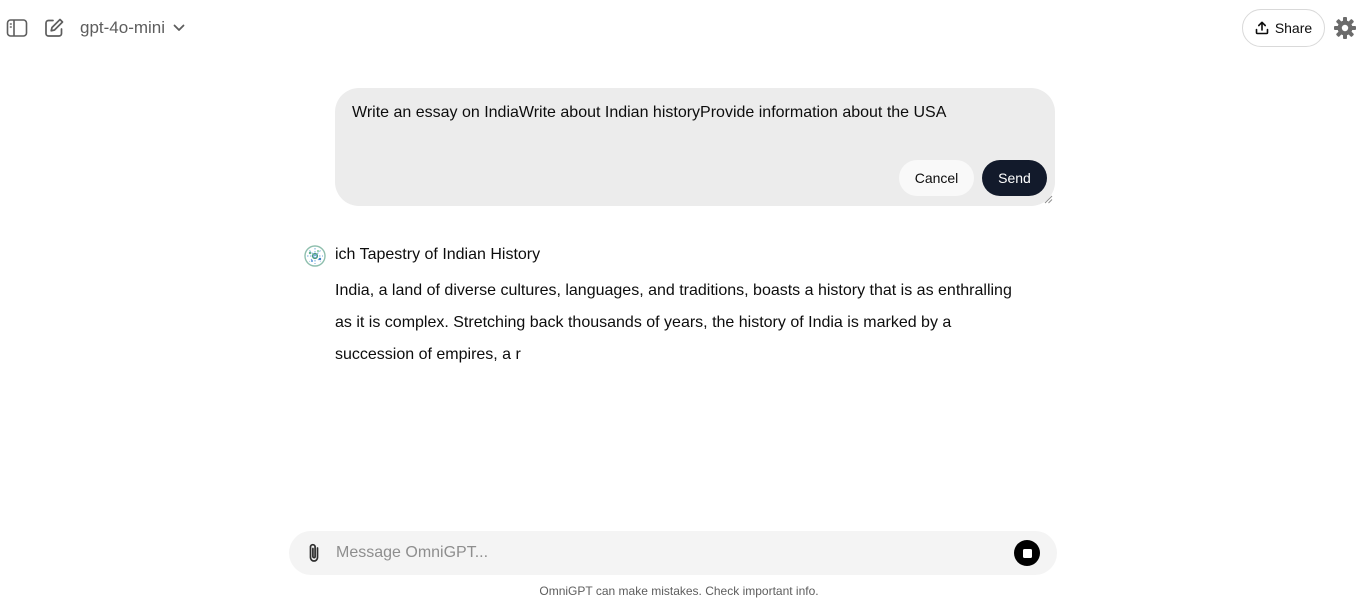 This screenshot has width=1358, height=607. Describe the element at coordinates (1262, 28) in the screenshot. I see `share-upload-icon` at that location.